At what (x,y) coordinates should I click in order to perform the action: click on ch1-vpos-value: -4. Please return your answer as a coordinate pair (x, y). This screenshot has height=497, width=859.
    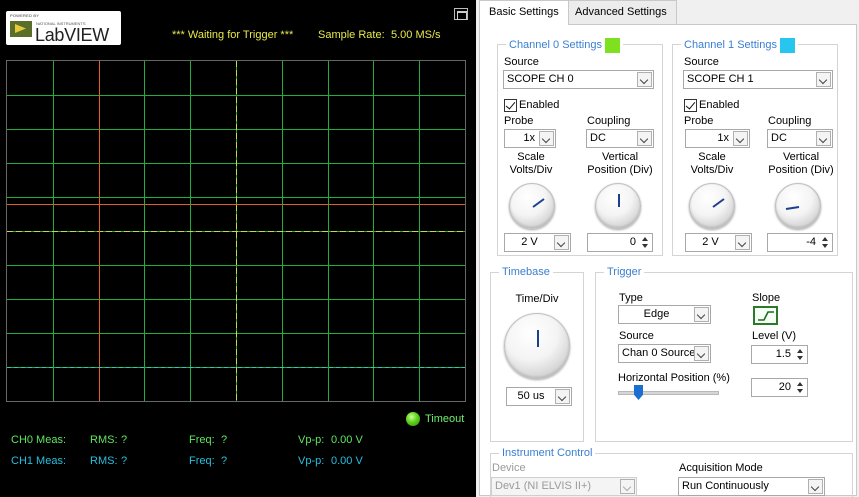
    Looking at the image, I should click on (811, 242).